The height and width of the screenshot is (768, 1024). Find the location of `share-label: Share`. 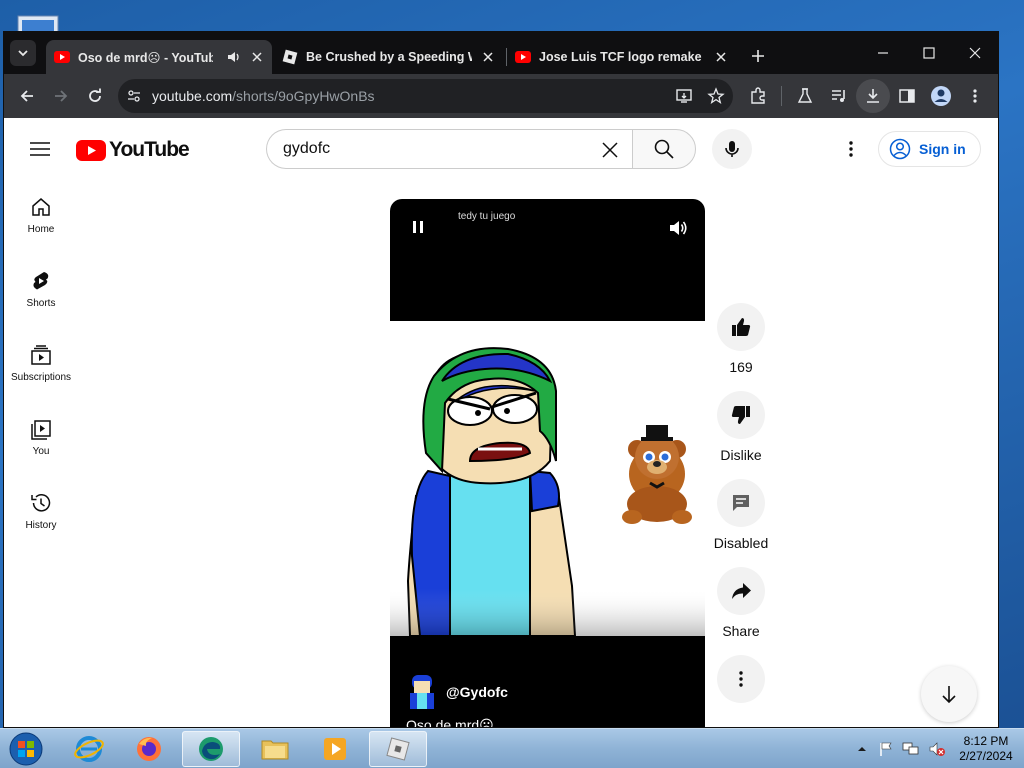

share-label: Share is located at coordinates (741, 631).